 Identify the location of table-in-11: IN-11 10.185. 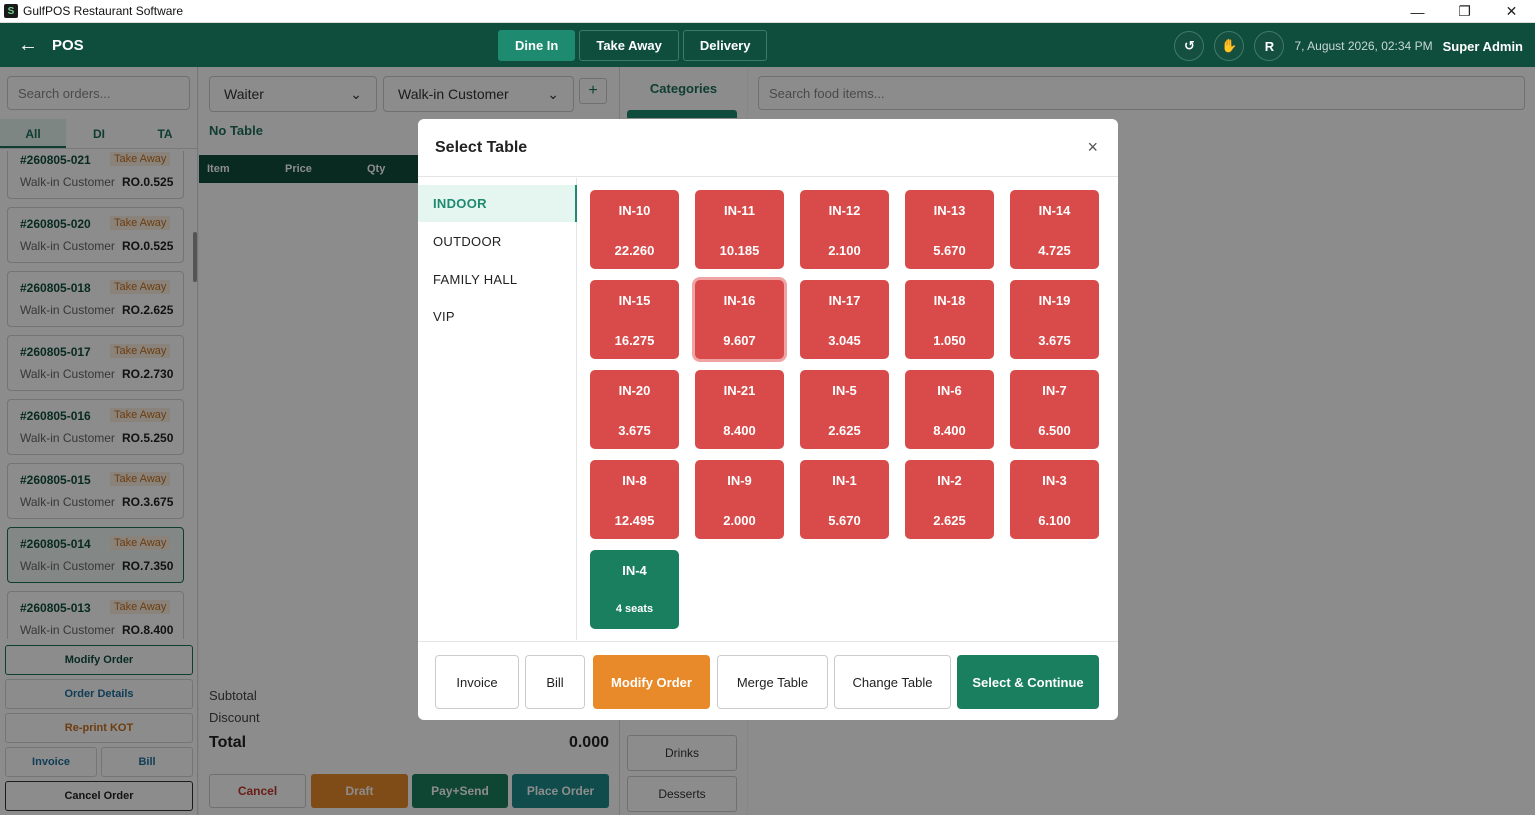
(739, 229).